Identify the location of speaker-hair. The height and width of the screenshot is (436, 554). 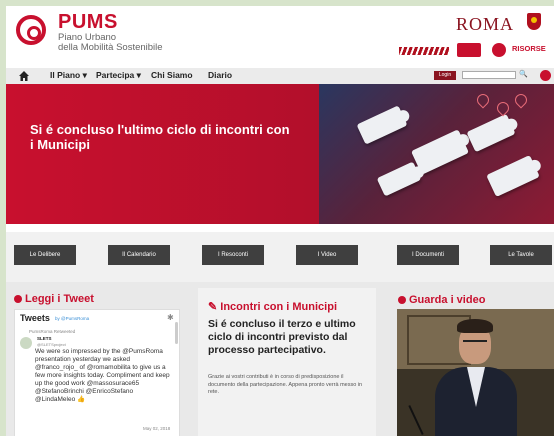
(475, 326).